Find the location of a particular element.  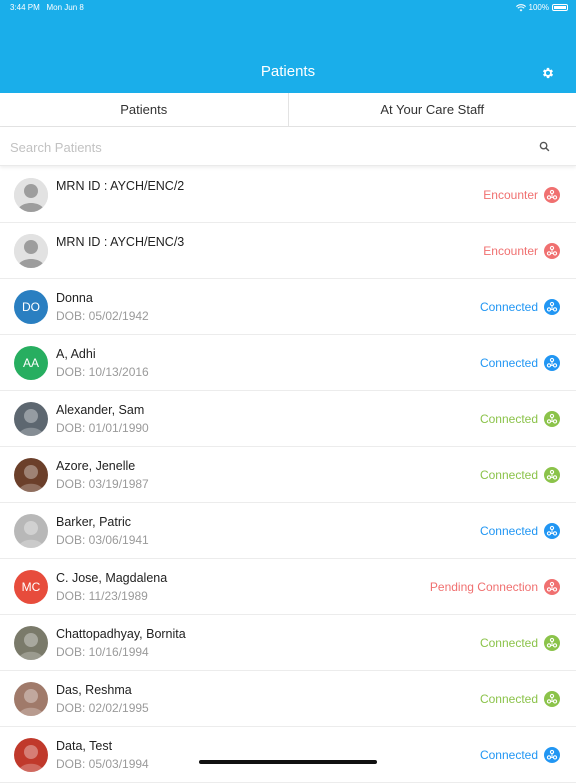

patient-row: Barker, Patric DOB: 03/06/1941 Connected is located at coordinates (288, 531).